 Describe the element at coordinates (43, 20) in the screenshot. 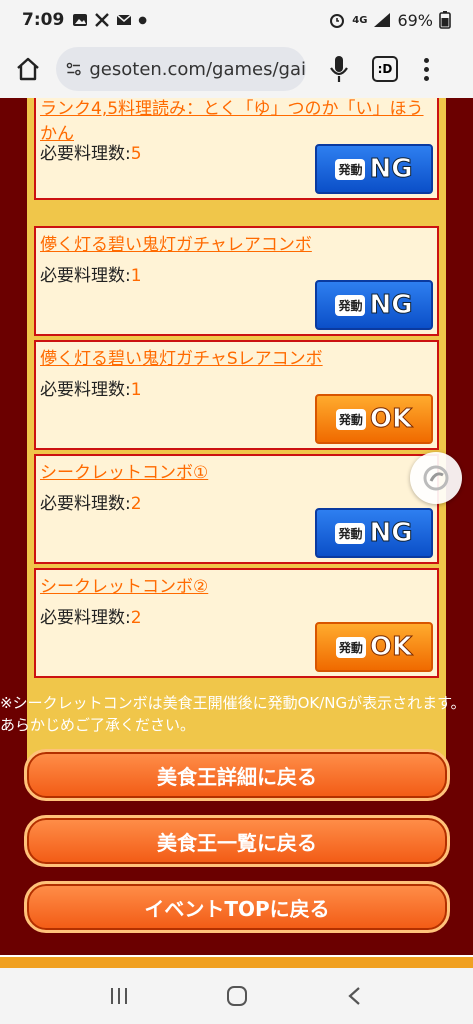

I see `clock: 7:09` at that location.